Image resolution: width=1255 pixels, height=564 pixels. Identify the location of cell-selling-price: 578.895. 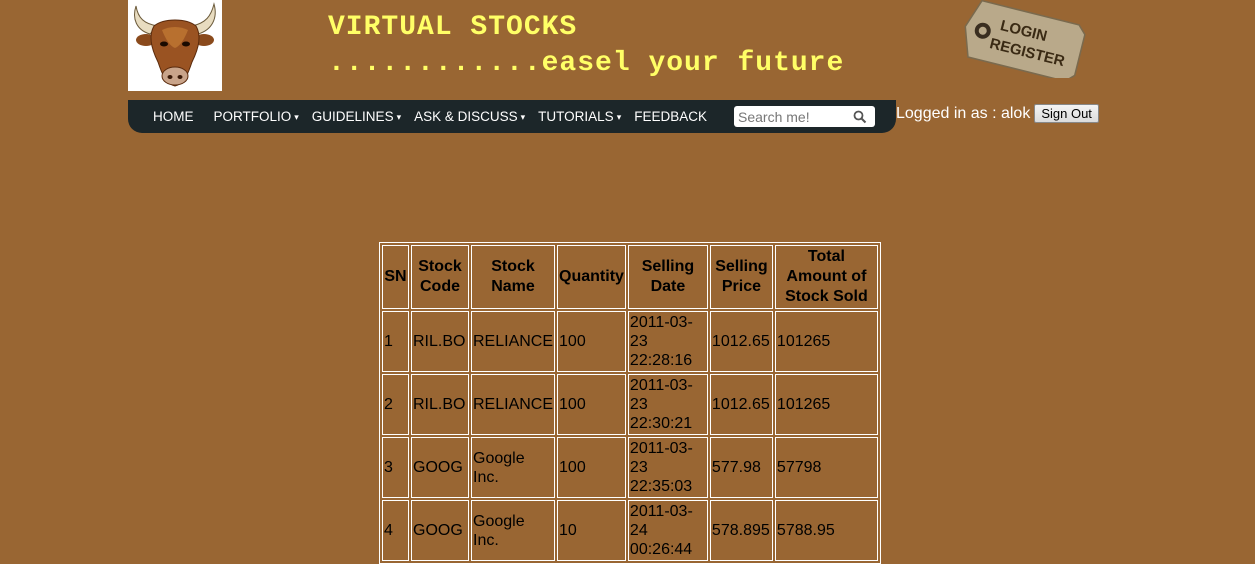
(741, 530).